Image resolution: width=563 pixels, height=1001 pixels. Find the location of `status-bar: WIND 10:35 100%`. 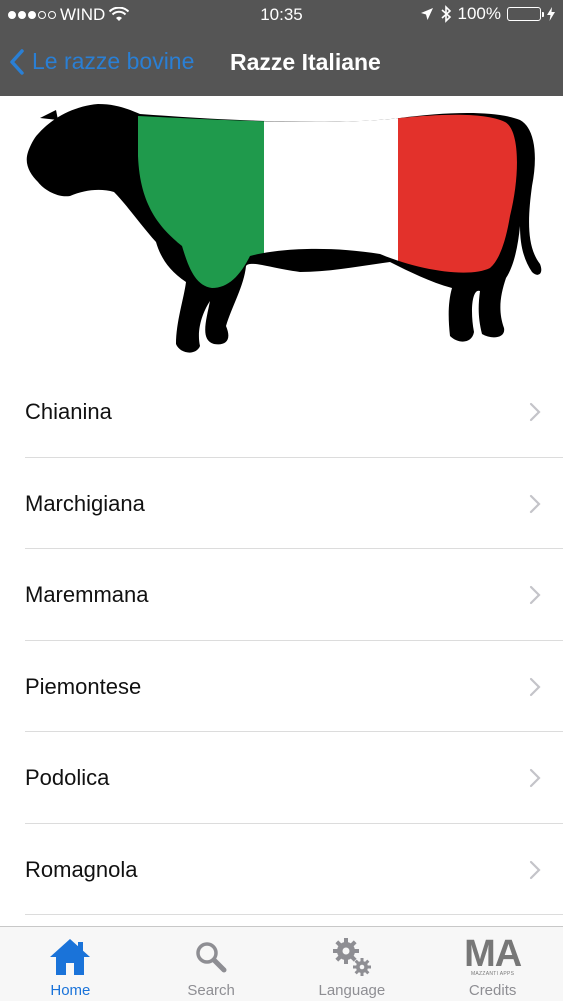

status-bar: WIND 10:35 100% is located at coordinates (281, 15).